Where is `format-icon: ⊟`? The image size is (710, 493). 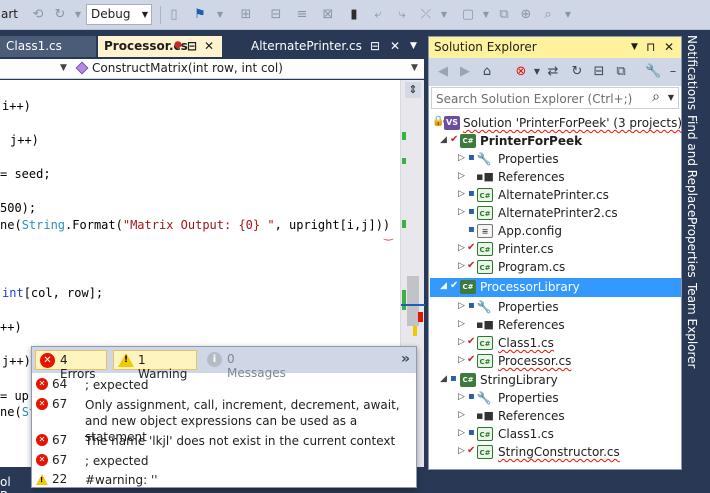
format-icon: ⊟ is located at coordinates (276, 15).